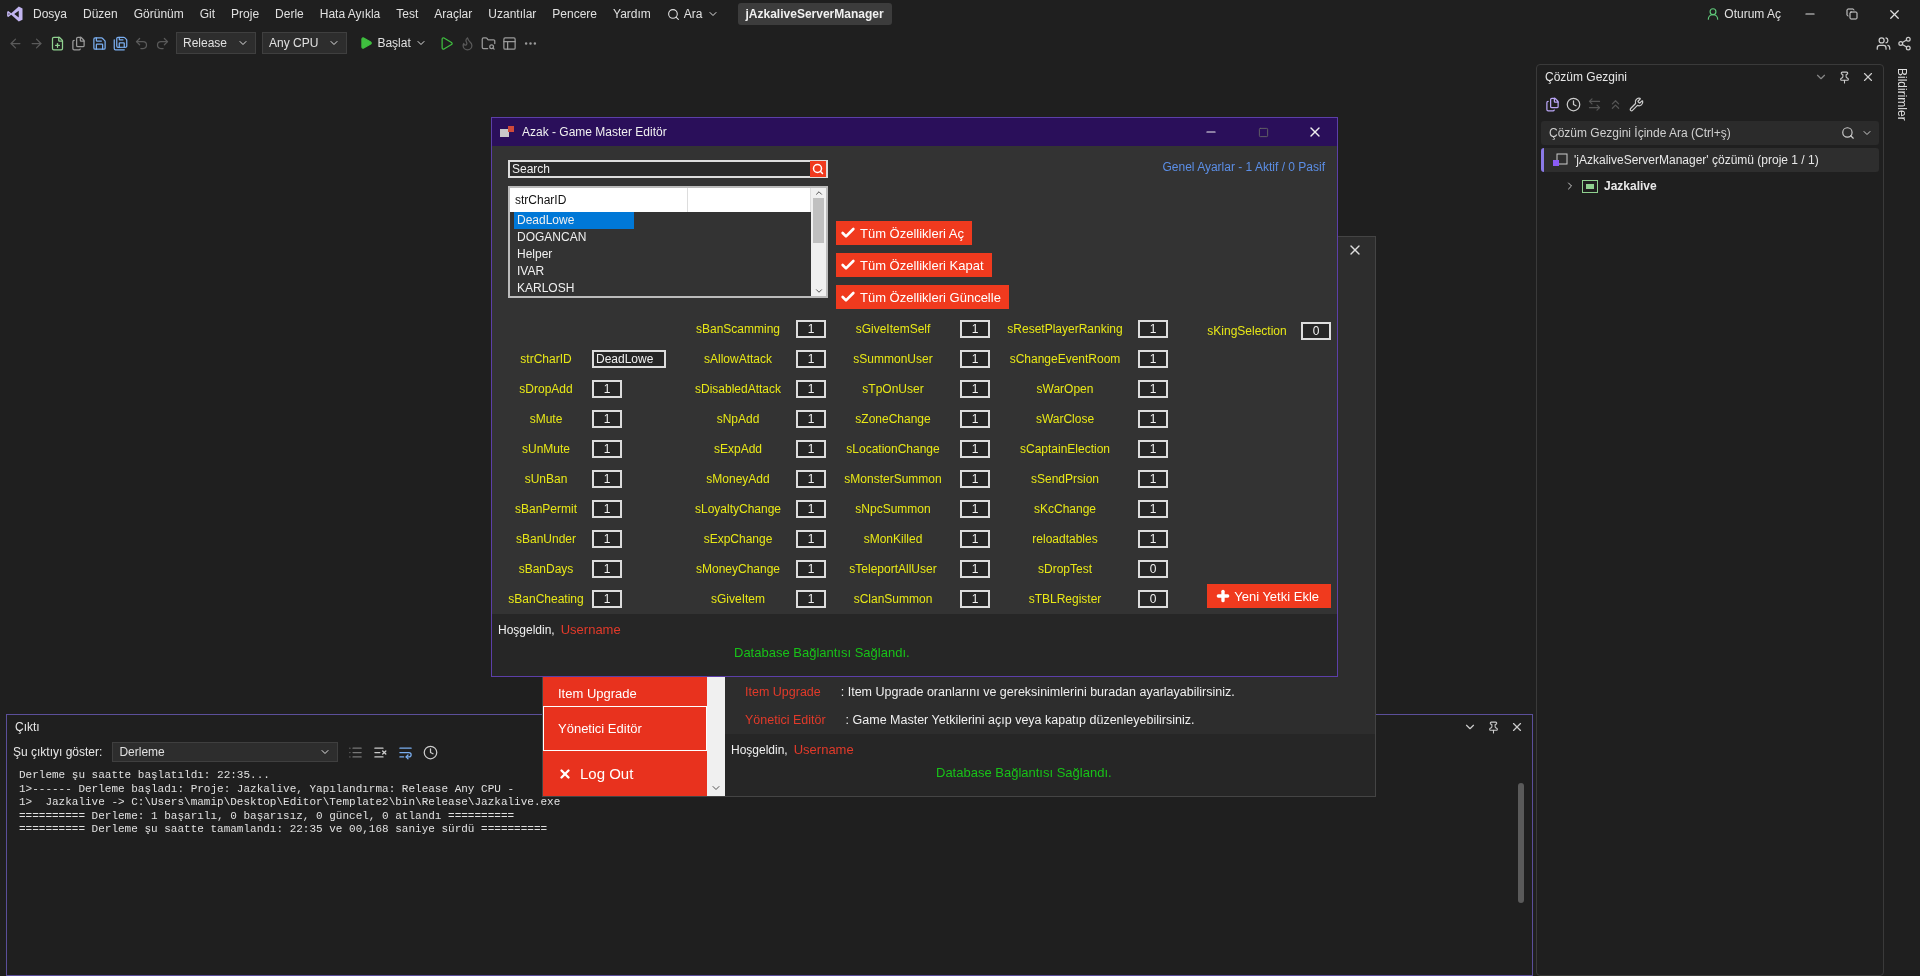  What do you see at coordinates (1902, 94) in the screenshot?
I see `side-tab: Bildirimler` at bounding box center [1902, 94].